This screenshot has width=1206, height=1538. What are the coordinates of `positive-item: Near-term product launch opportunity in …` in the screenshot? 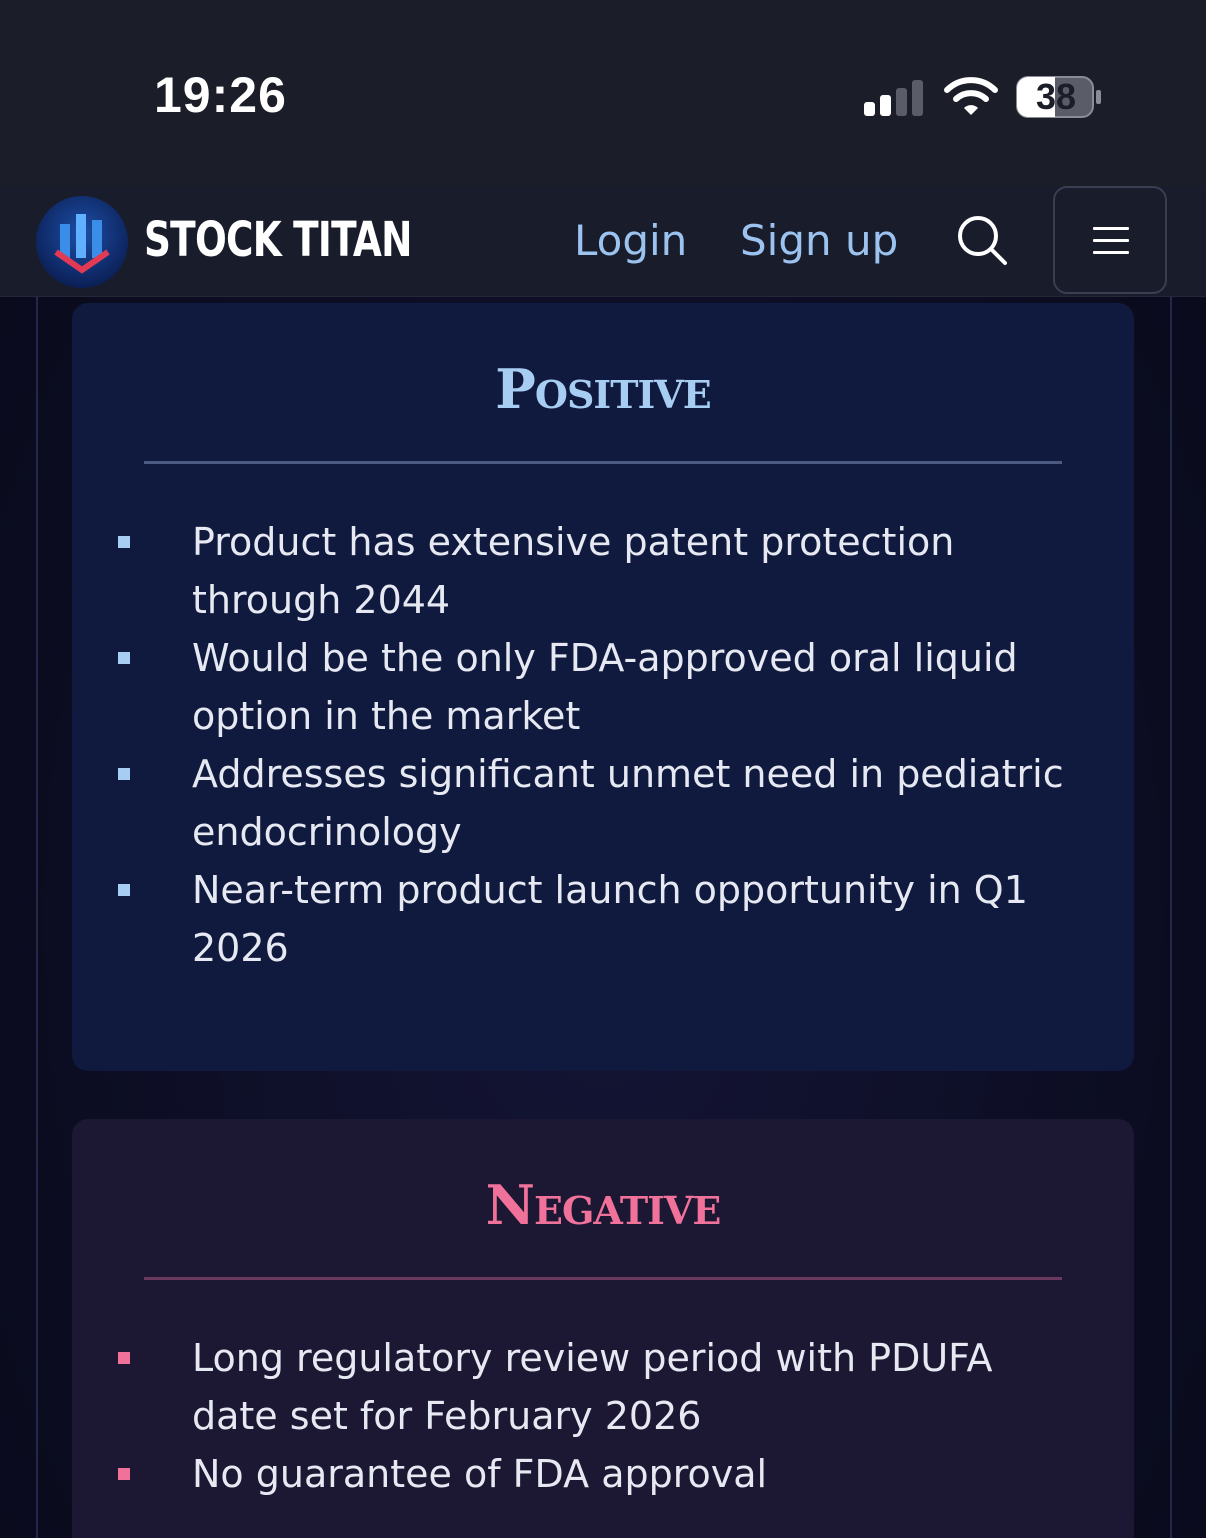 It's located at (595, 919).